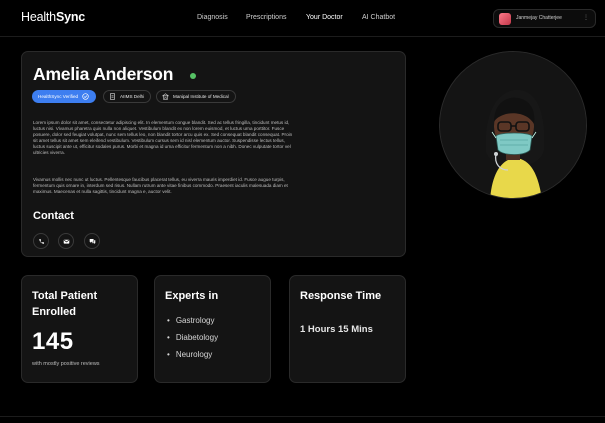 The height and width of the screenshot is (423, 605). What do you see at coordinates (132, 96) in the screenshot?
I see `badge-aiims-label: AIIMS Delhi` at bounding box center [132, 96].